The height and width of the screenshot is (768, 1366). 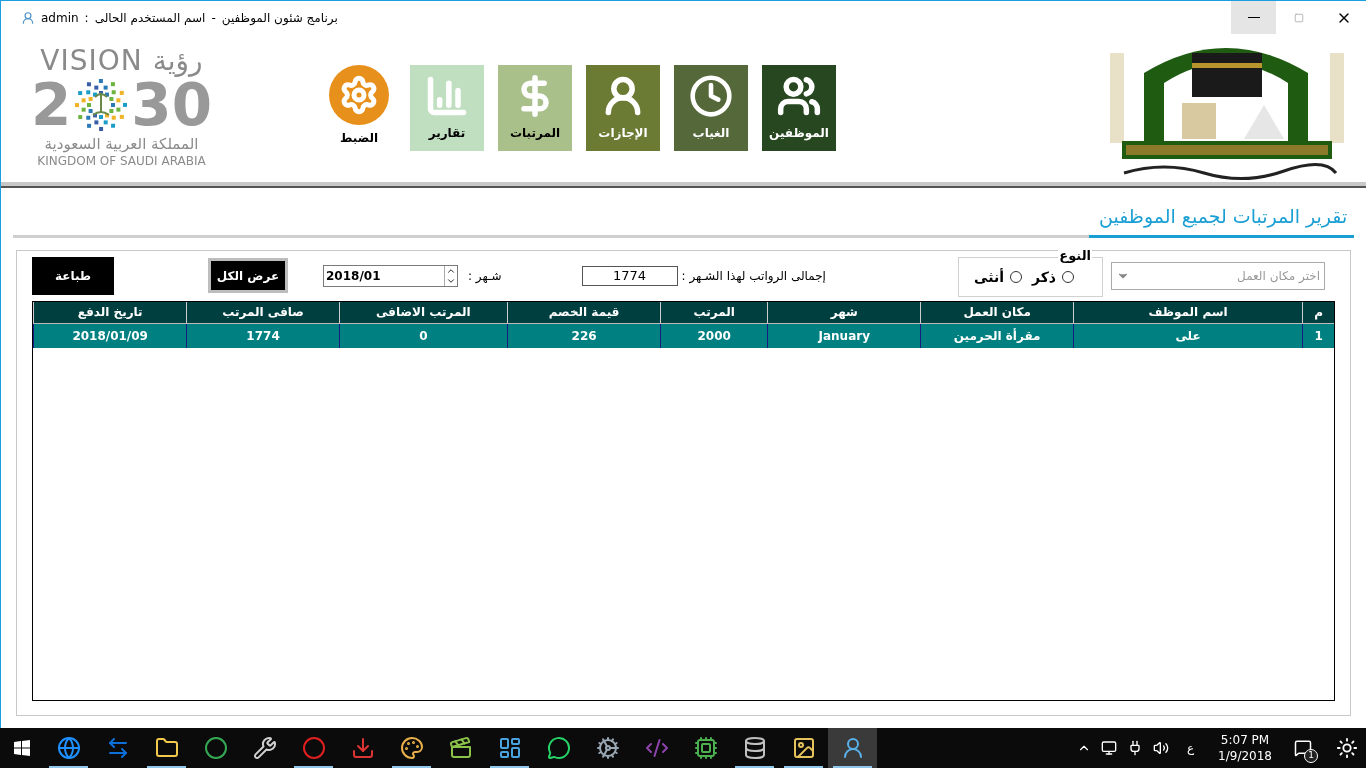 I want to click on clock: 5:07 PM 1/9/2018, so click(x=1245, y=748).